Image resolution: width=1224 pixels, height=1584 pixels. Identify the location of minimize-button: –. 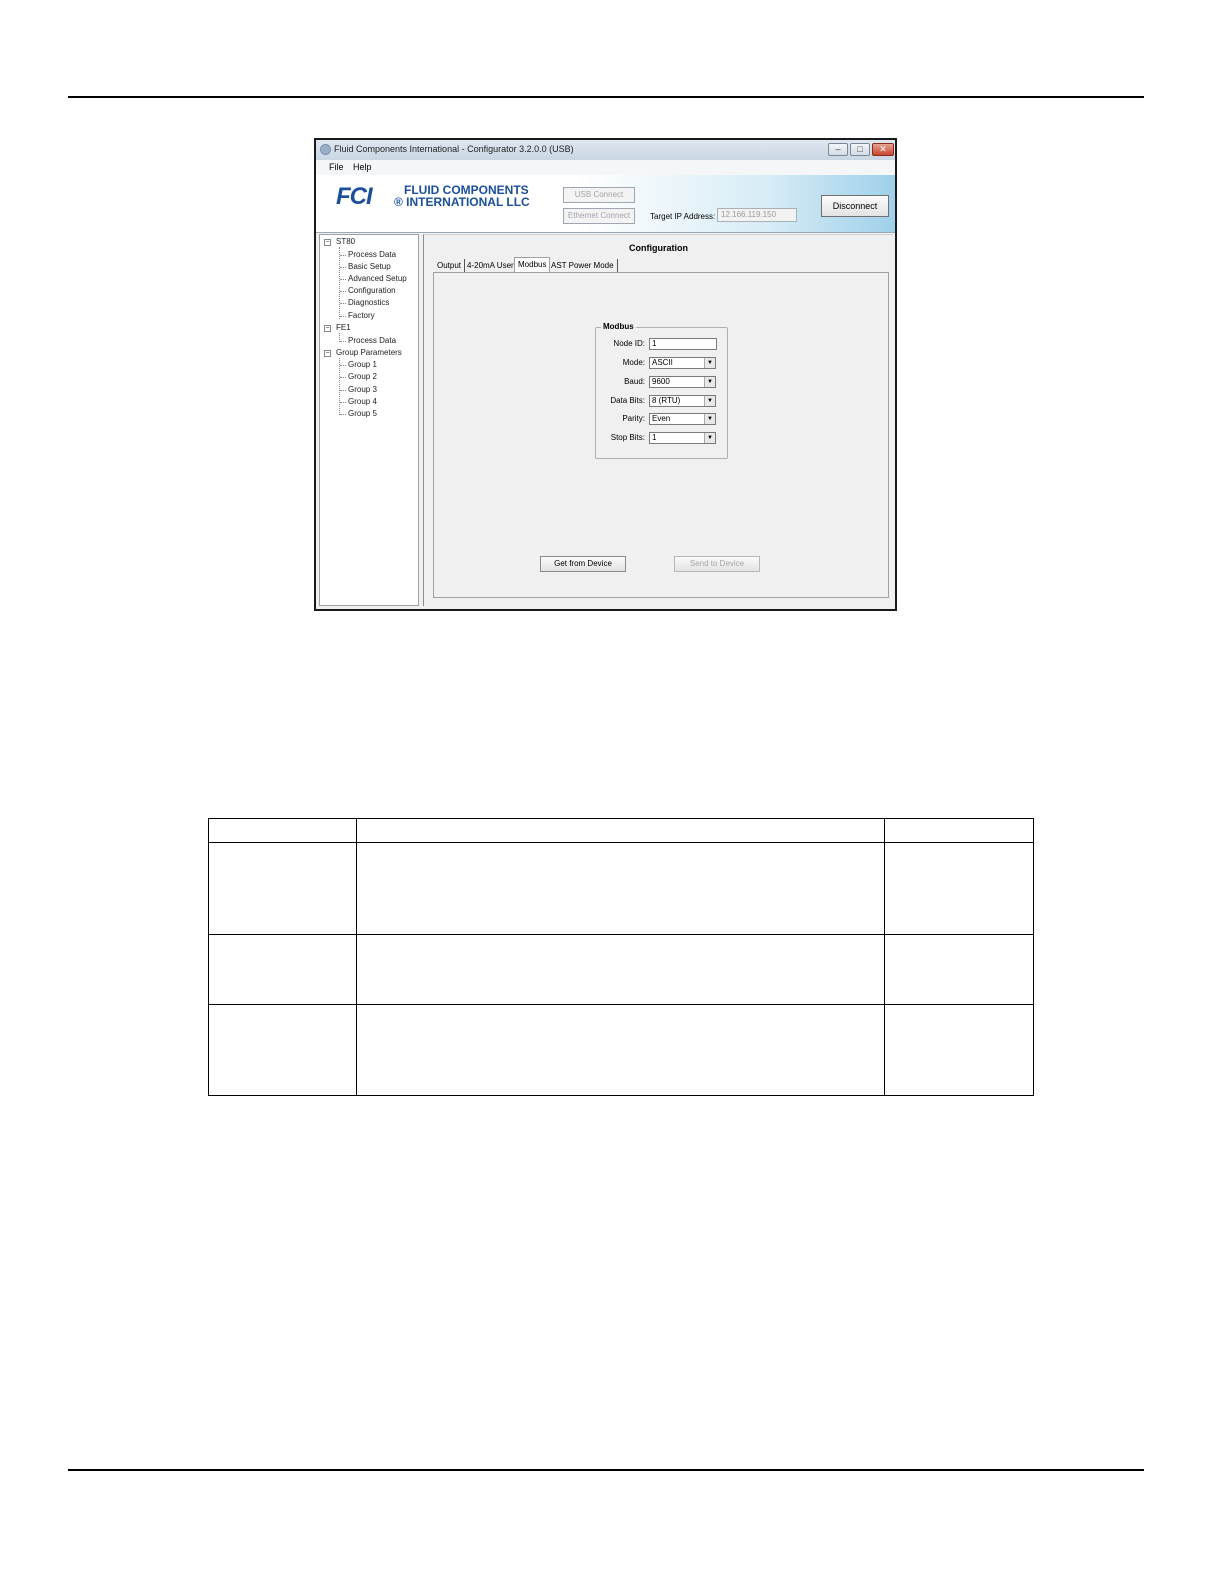
(838, 149).